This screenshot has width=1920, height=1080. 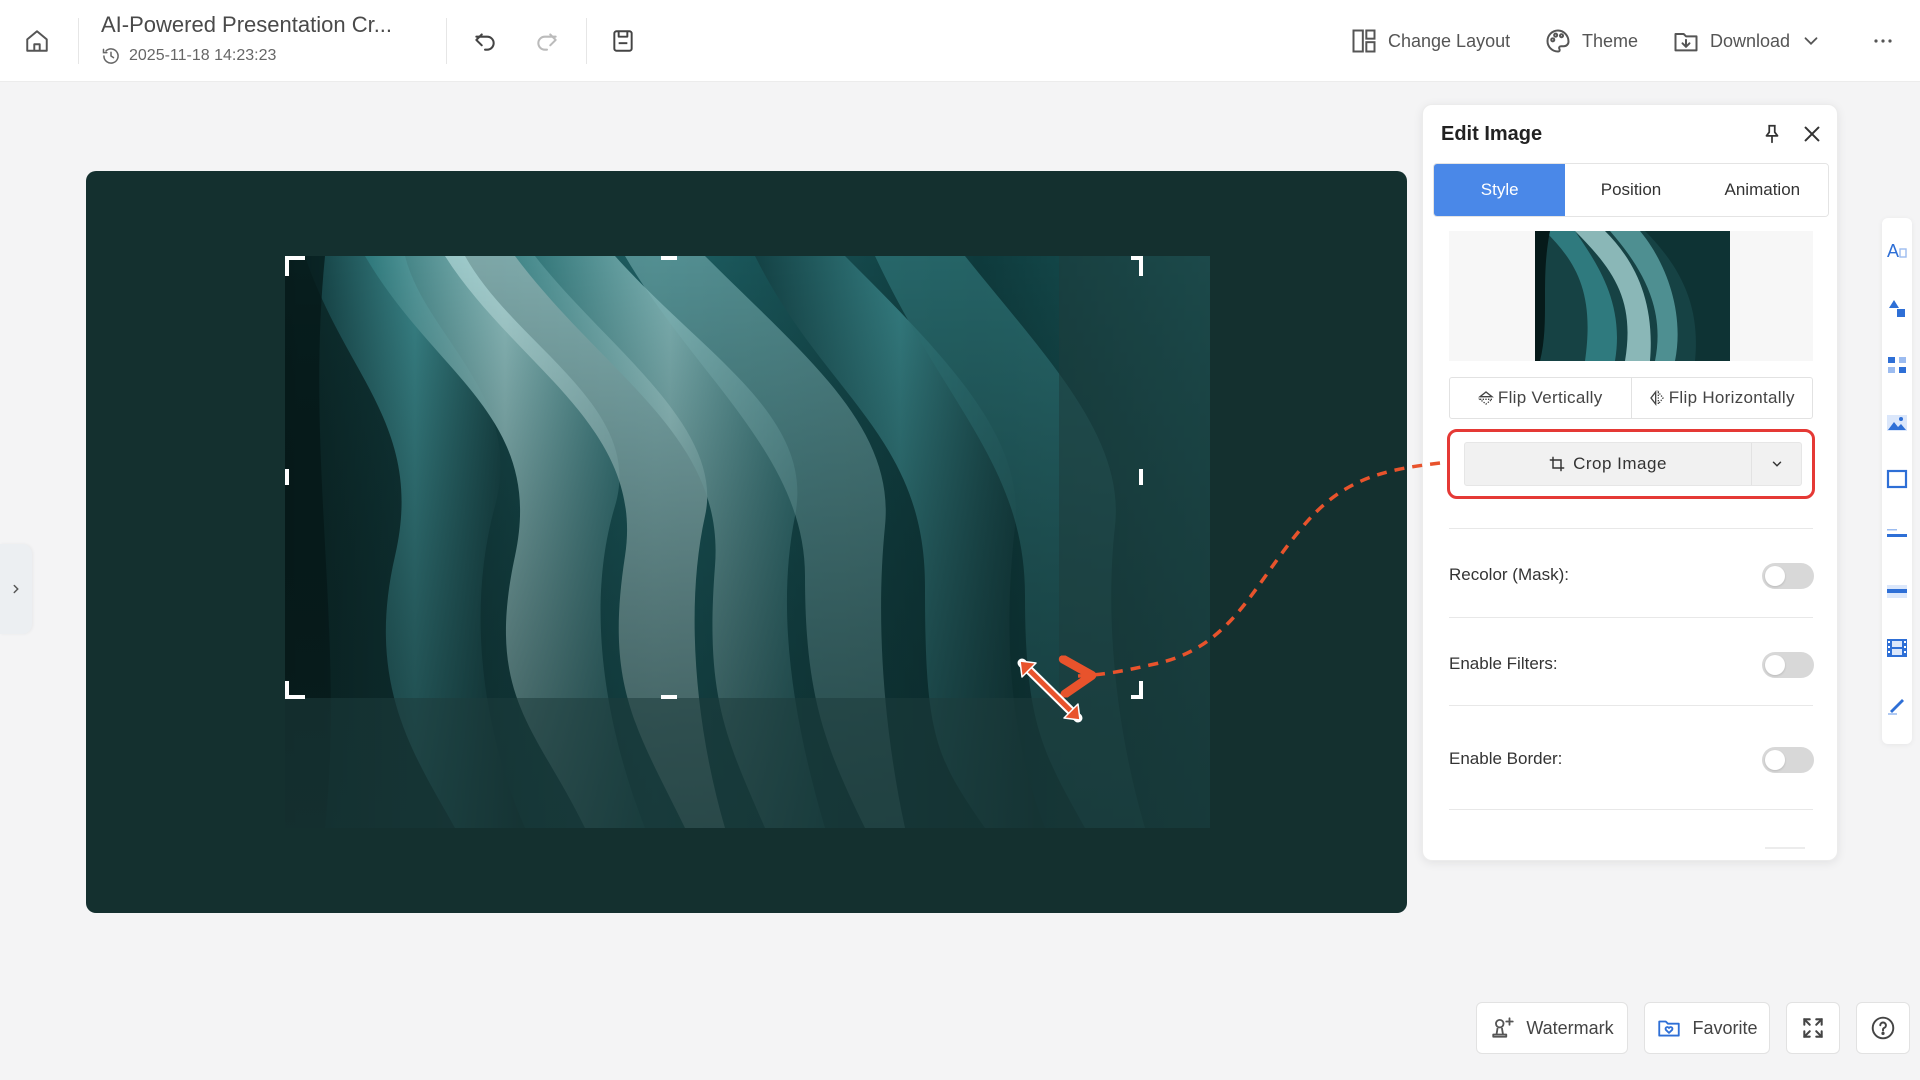 What do you see at coordinates (1506, 758) in the screenshot?
I see `border-label: Enable Border:` at bounding box center [1506, 758].